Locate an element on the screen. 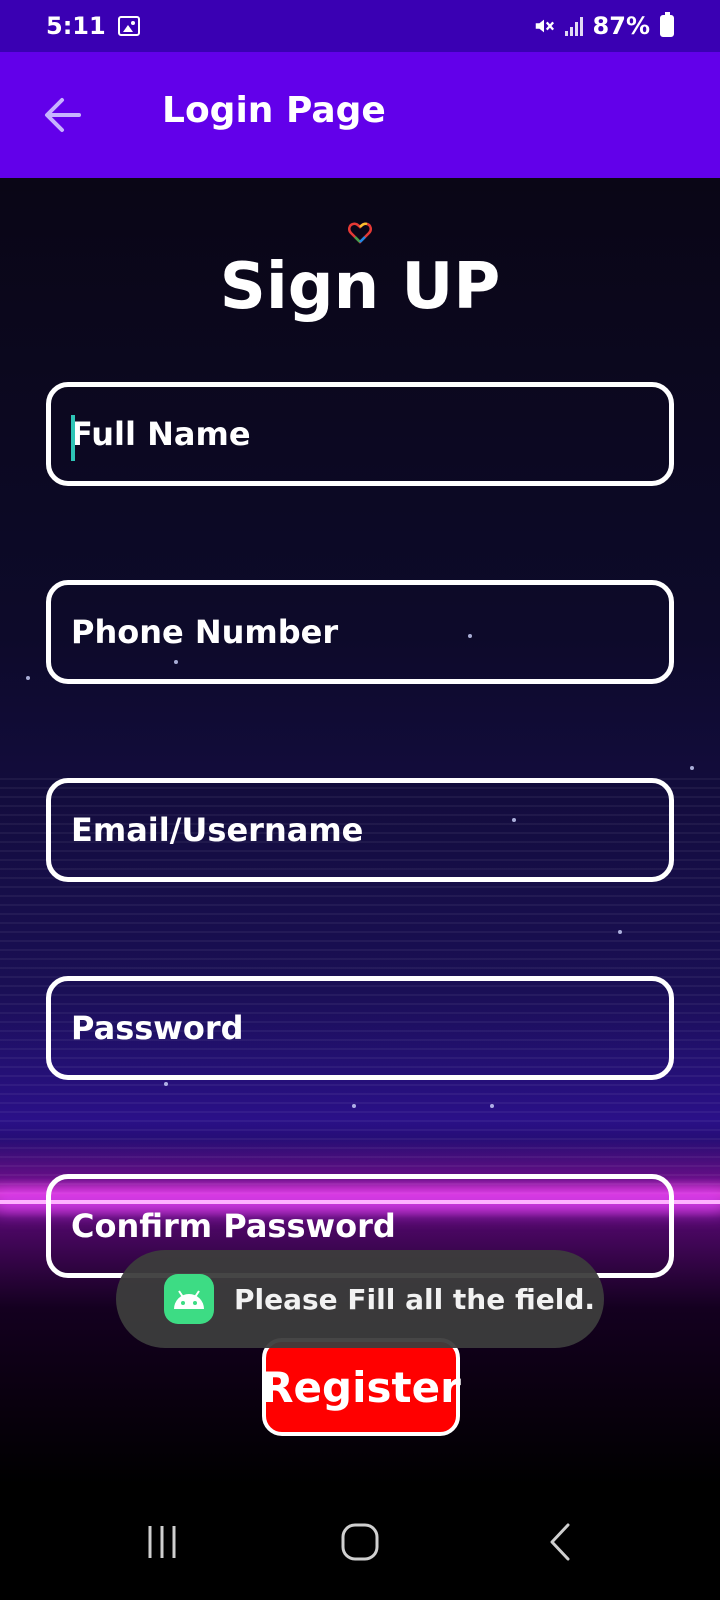 Image resolution: width=720 pixels, height=1600 pixels. android-icon is located at coordinates (189, 1299).